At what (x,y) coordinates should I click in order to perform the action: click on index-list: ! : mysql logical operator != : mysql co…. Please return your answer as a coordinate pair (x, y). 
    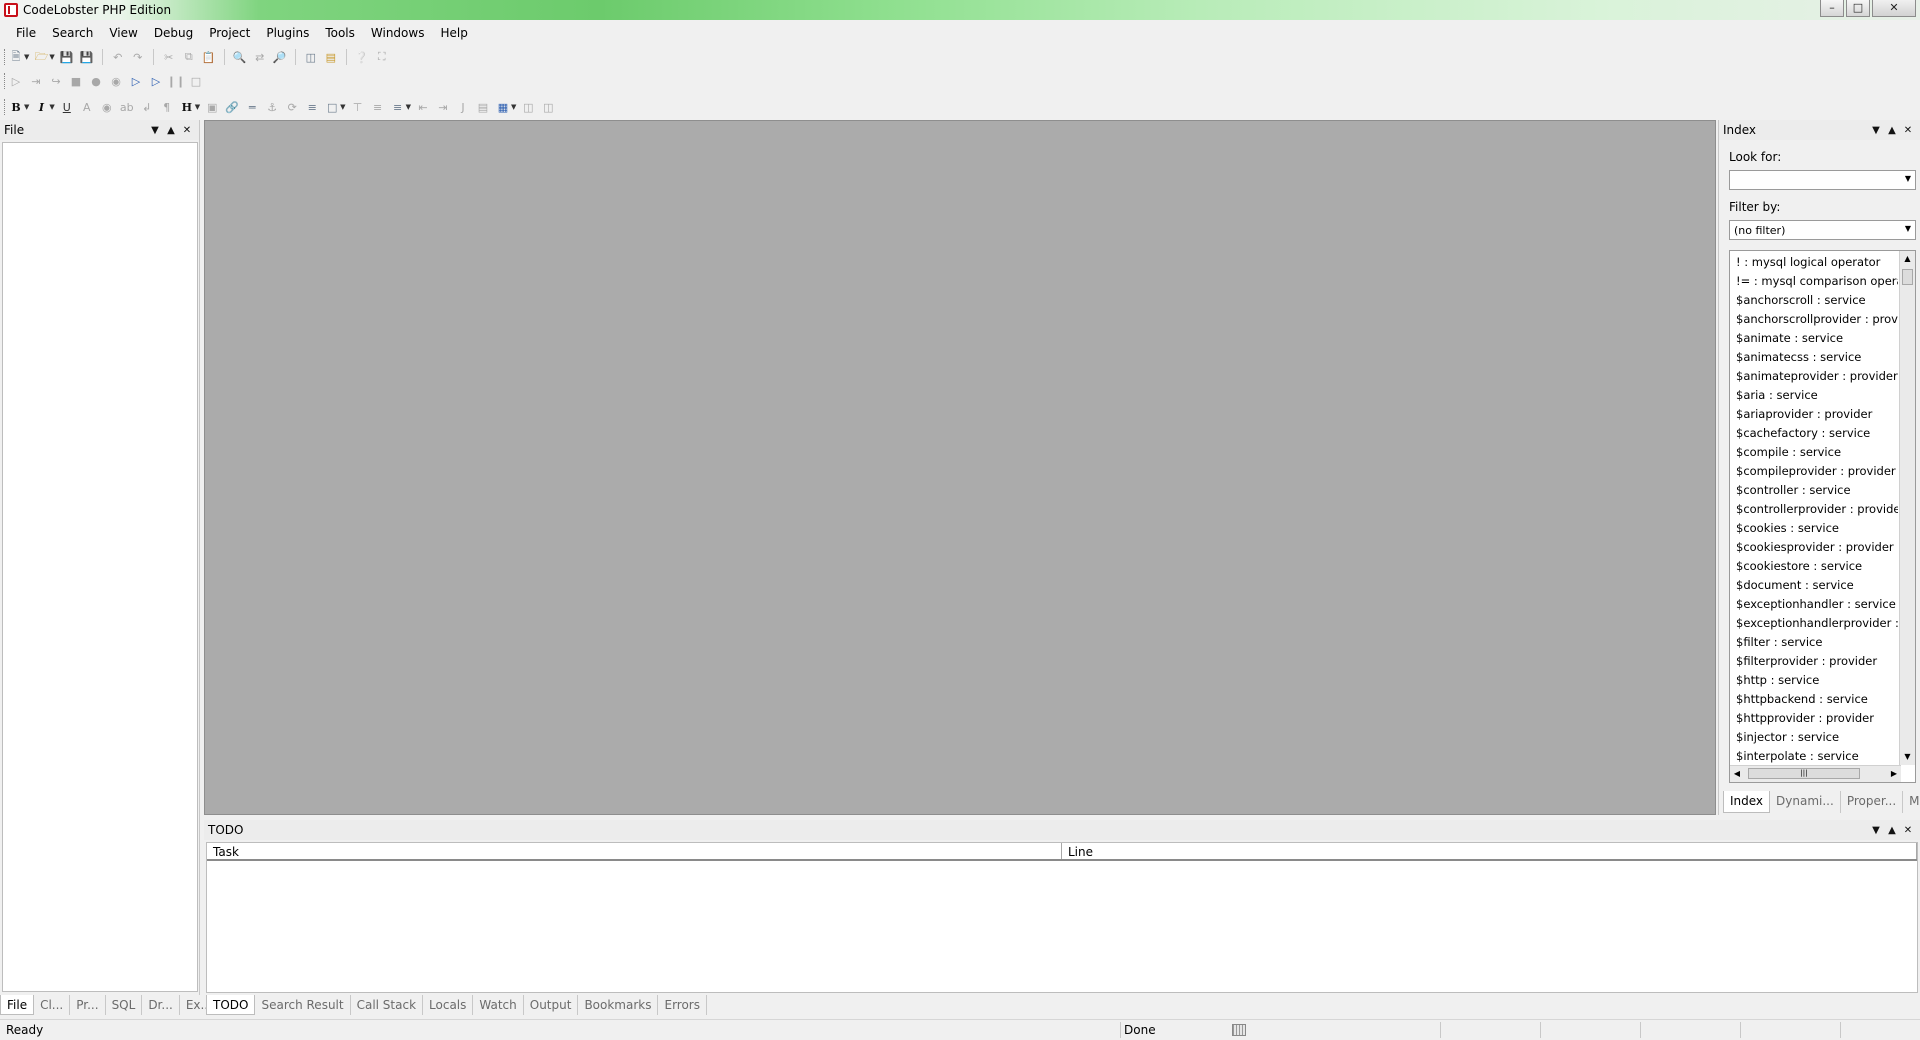
    Looking at the image, I should click on (1822, 516).